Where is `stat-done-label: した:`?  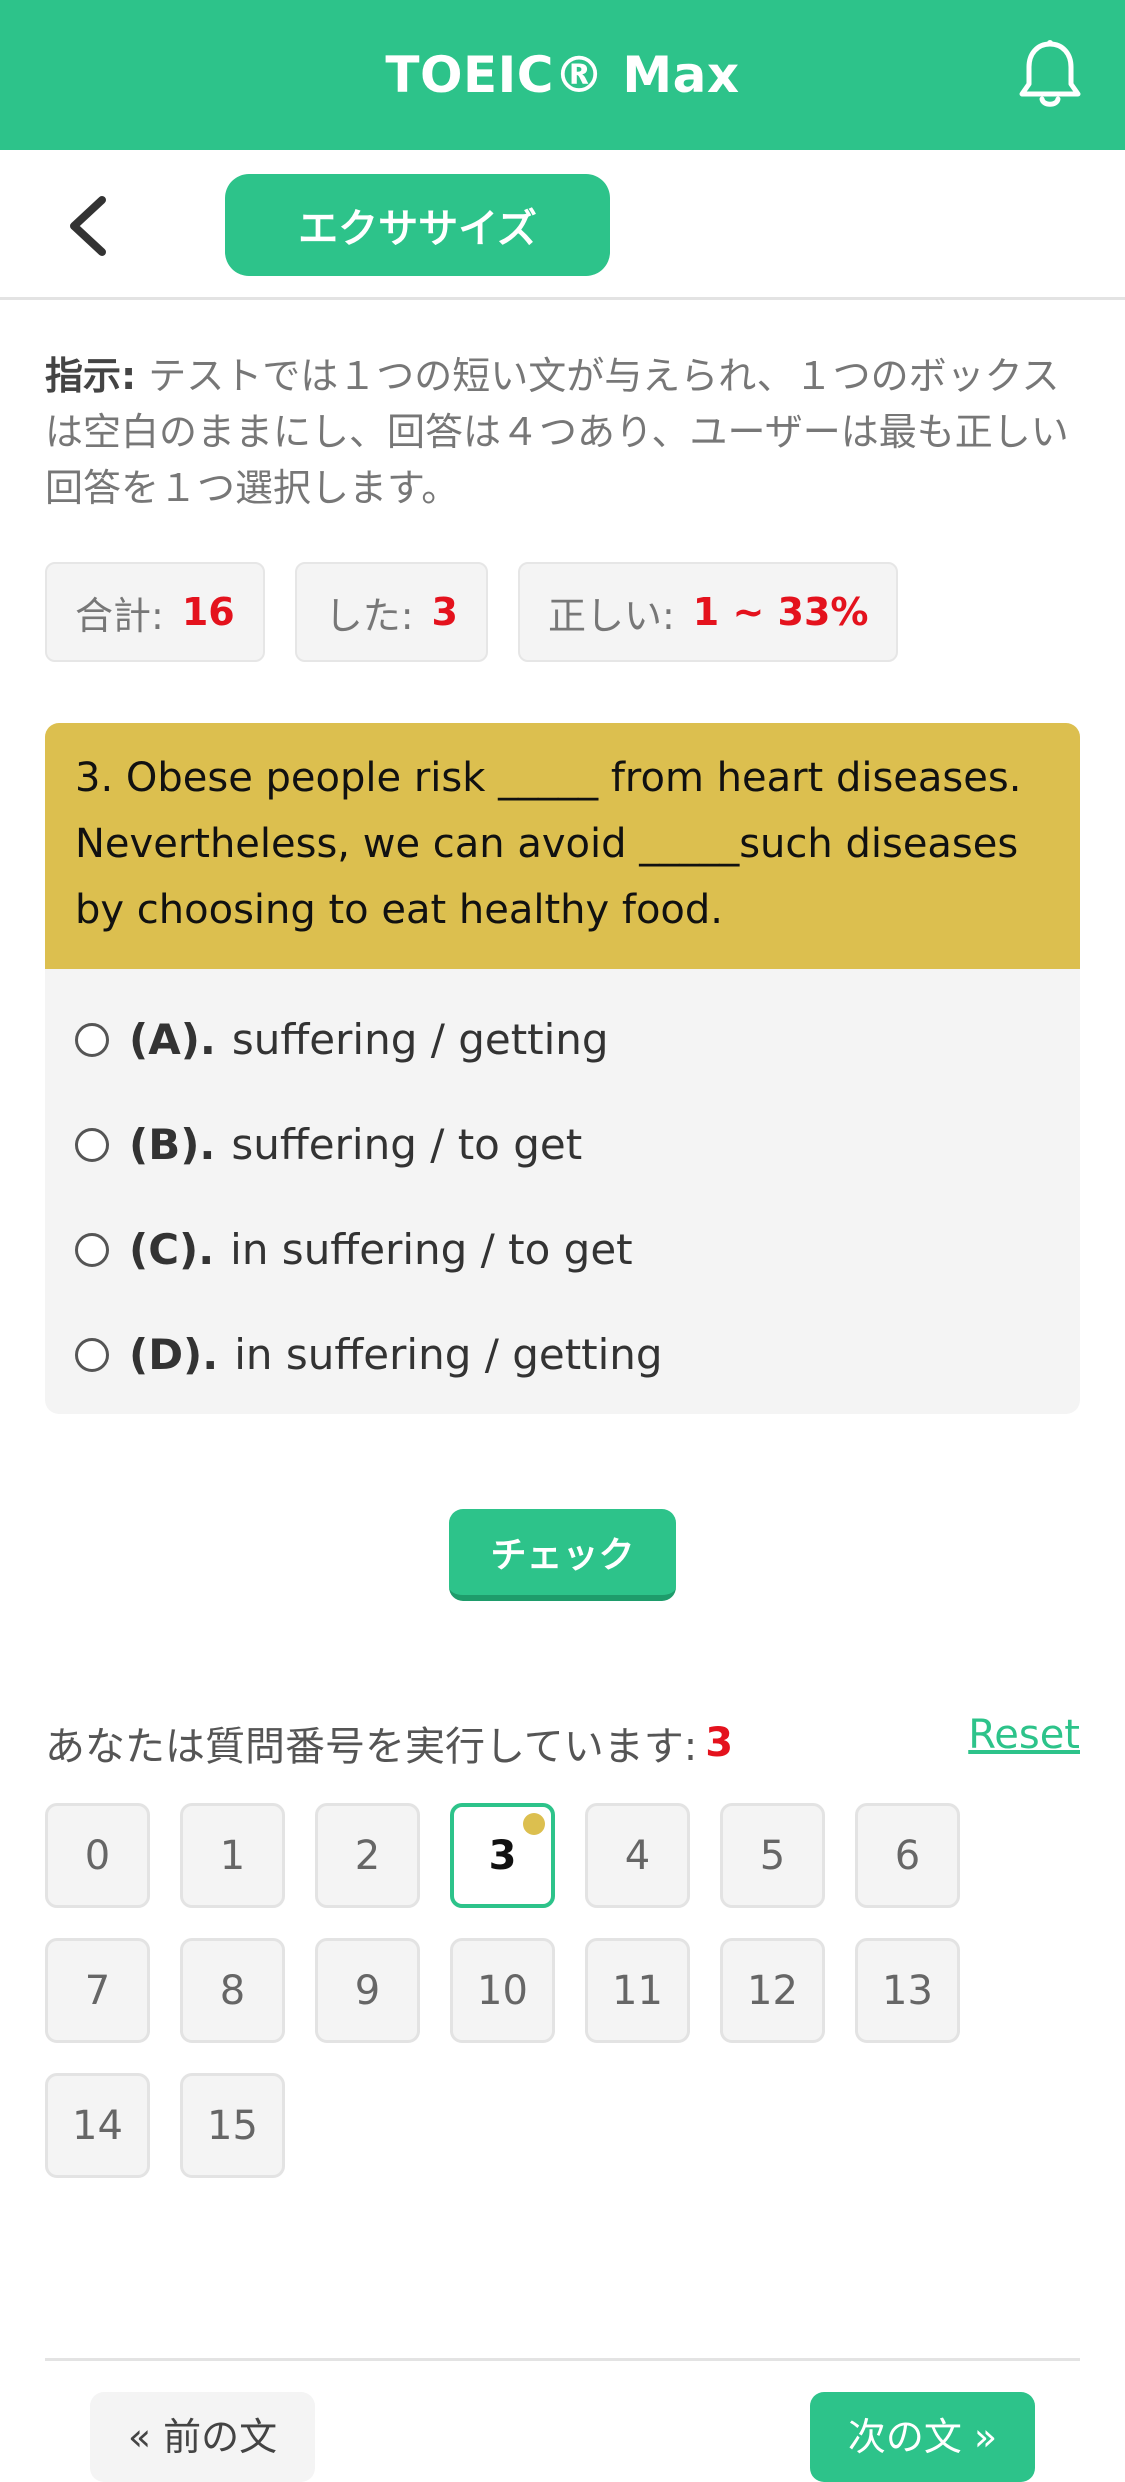
stat-done-label: した: is located at coordinates (369, 615).